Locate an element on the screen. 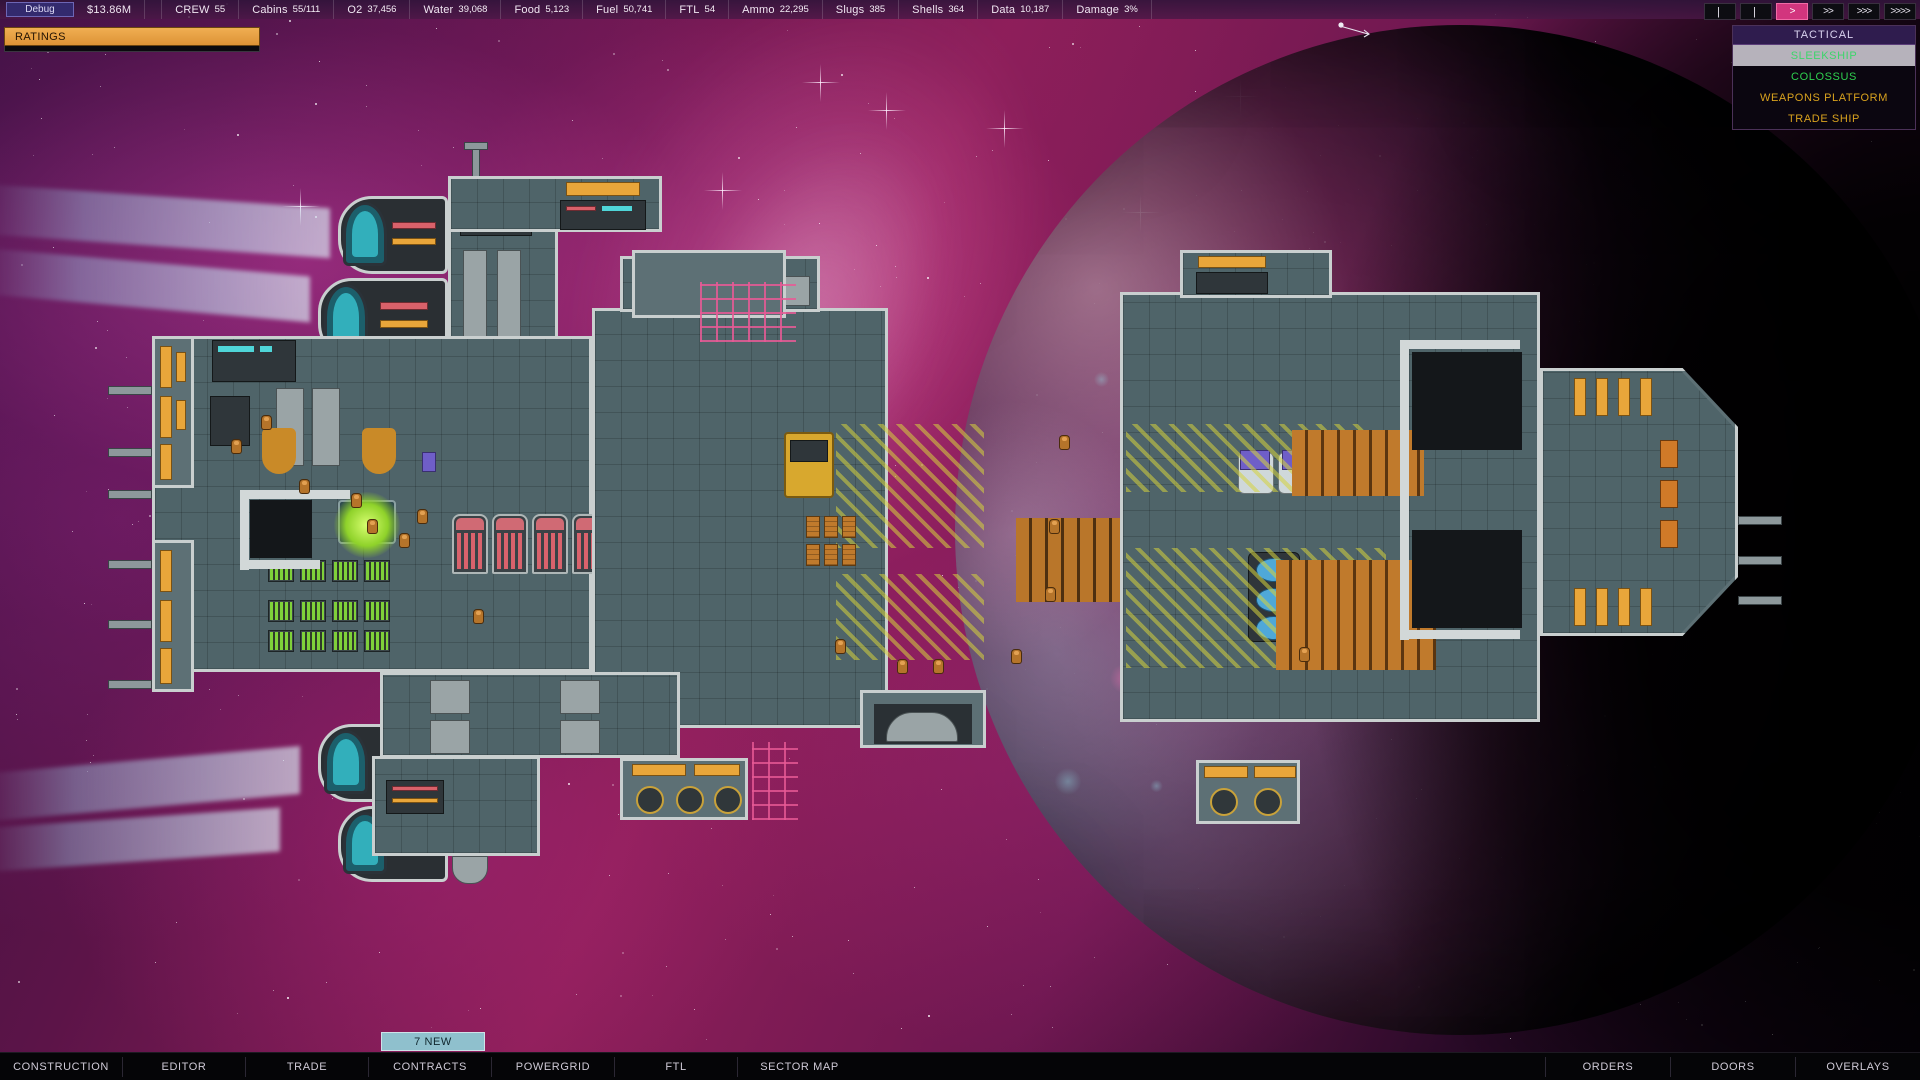  credits-readout: $13.86M is located at coordinates (110, 9).